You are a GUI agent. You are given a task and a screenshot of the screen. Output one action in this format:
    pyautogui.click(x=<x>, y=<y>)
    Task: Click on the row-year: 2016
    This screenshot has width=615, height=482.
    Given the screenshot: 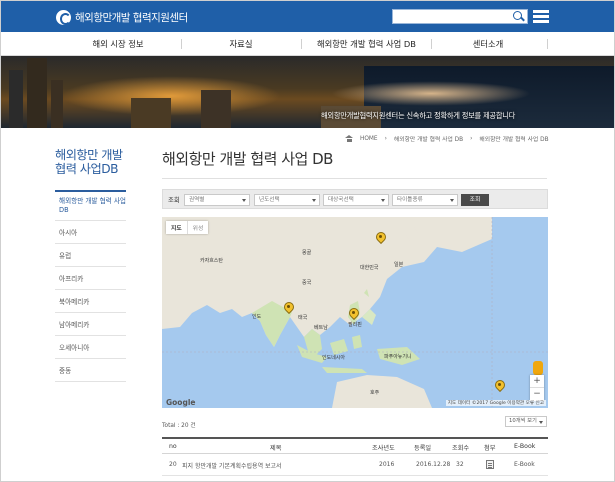 What is the action you would take?
    pyautogui.click(x=387, y=464)
    